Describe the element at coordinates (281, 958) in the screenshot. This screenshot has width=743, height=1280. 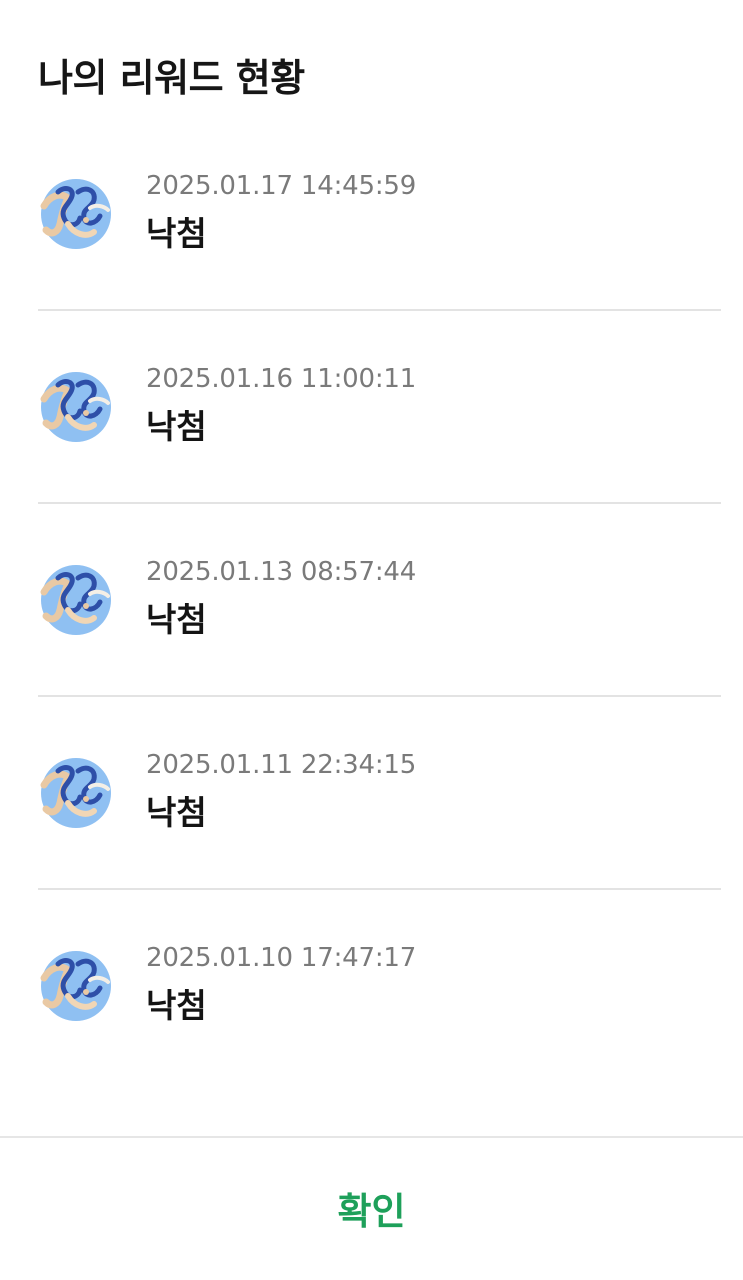
I see `reward-date: 2025.01.10 17:47:17` at that location.